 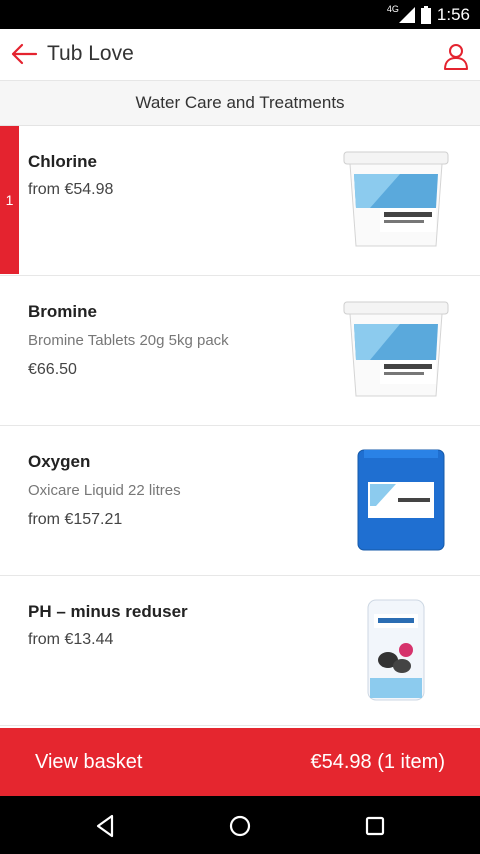 What do you see at coordinates (456, 56) in the screenshot?
I see `user-account-icon` at bounding box center [456, 56].